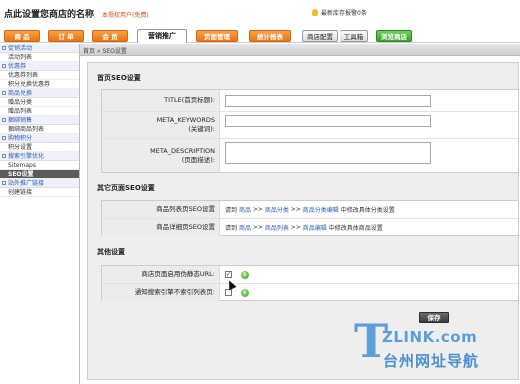  I want to click on breadcrumb: 首页 » SEO设置, so click(105, 50).